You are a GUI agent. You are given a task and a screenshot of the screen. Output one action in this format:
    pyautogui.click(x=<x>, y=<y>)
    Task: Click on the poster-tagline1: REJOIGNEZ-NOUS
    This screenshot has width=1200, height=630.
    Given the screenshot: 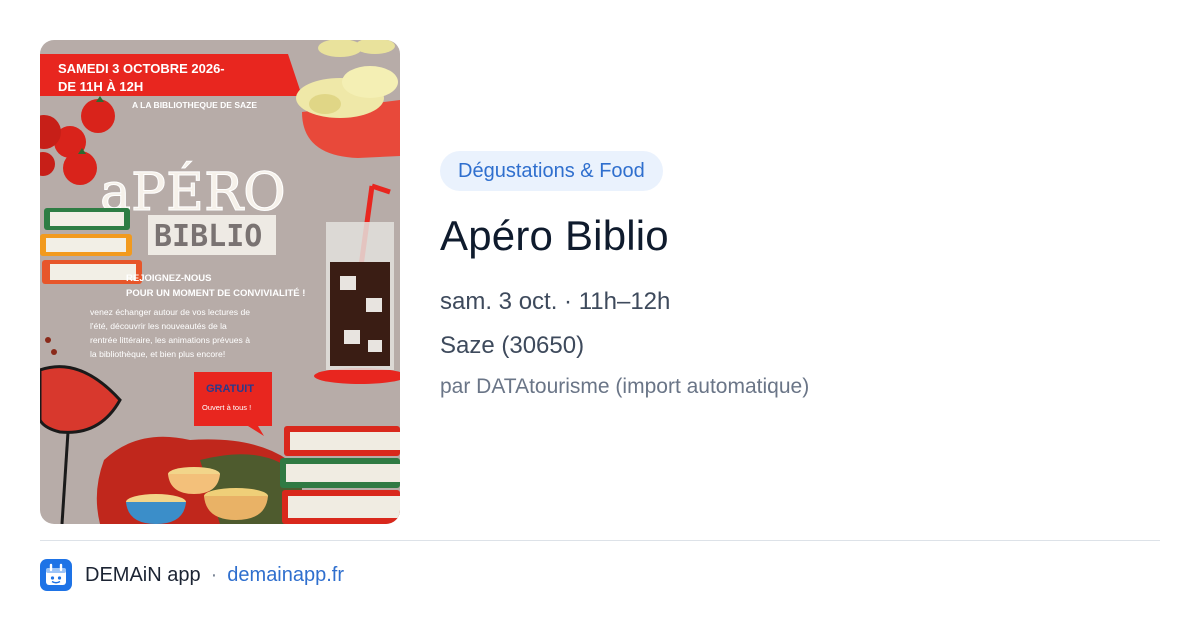 What is the action you would take?
    pyautogui.click(x=169, y=278)
    